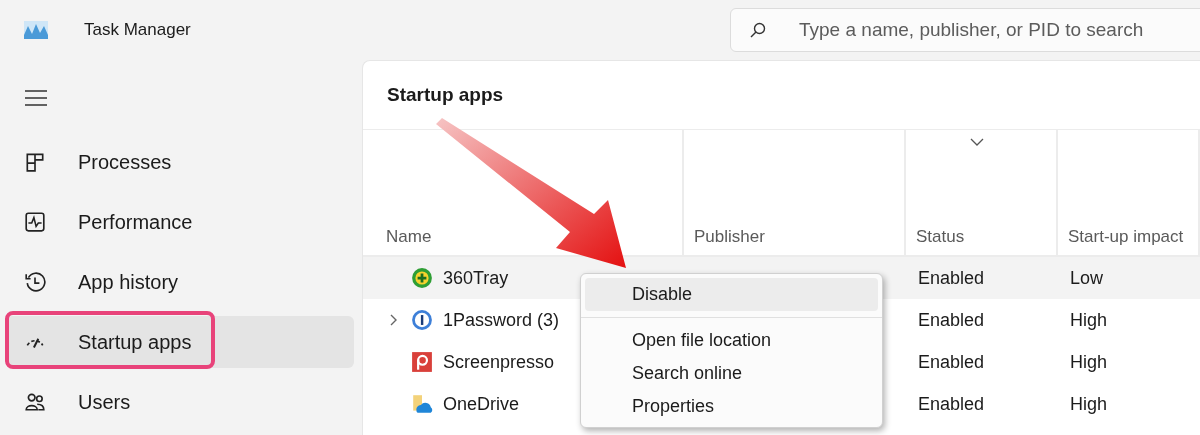 The width and height of the screenshot is (1200, 435). What do you see at coordinates (977, 142) in the screenshot?
I see `sort-chevron-icon` at bounding box center [977, 142].